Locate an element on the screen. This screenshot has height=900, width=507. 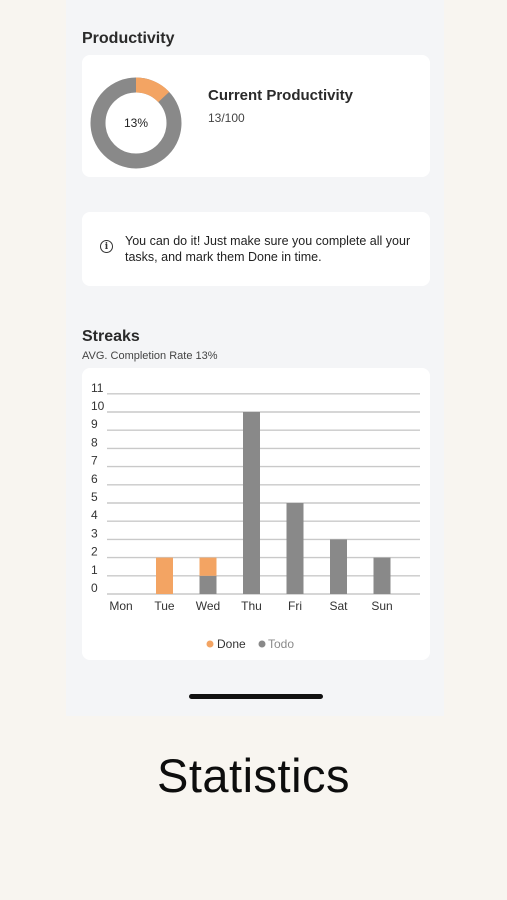
x-tick-label: Wed is located at coordinates (208, 606).